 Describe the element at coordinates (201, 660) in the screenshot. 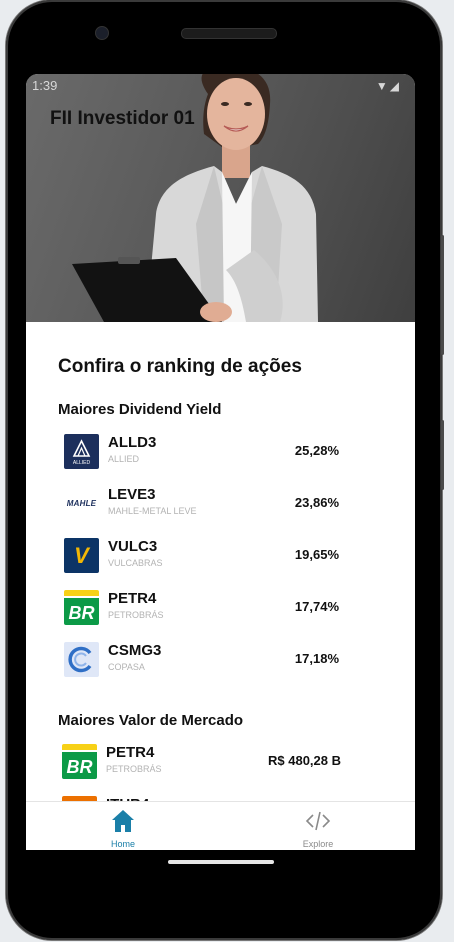

I see `stock-row: CSMG3 COPASA 17,18%` at that location.